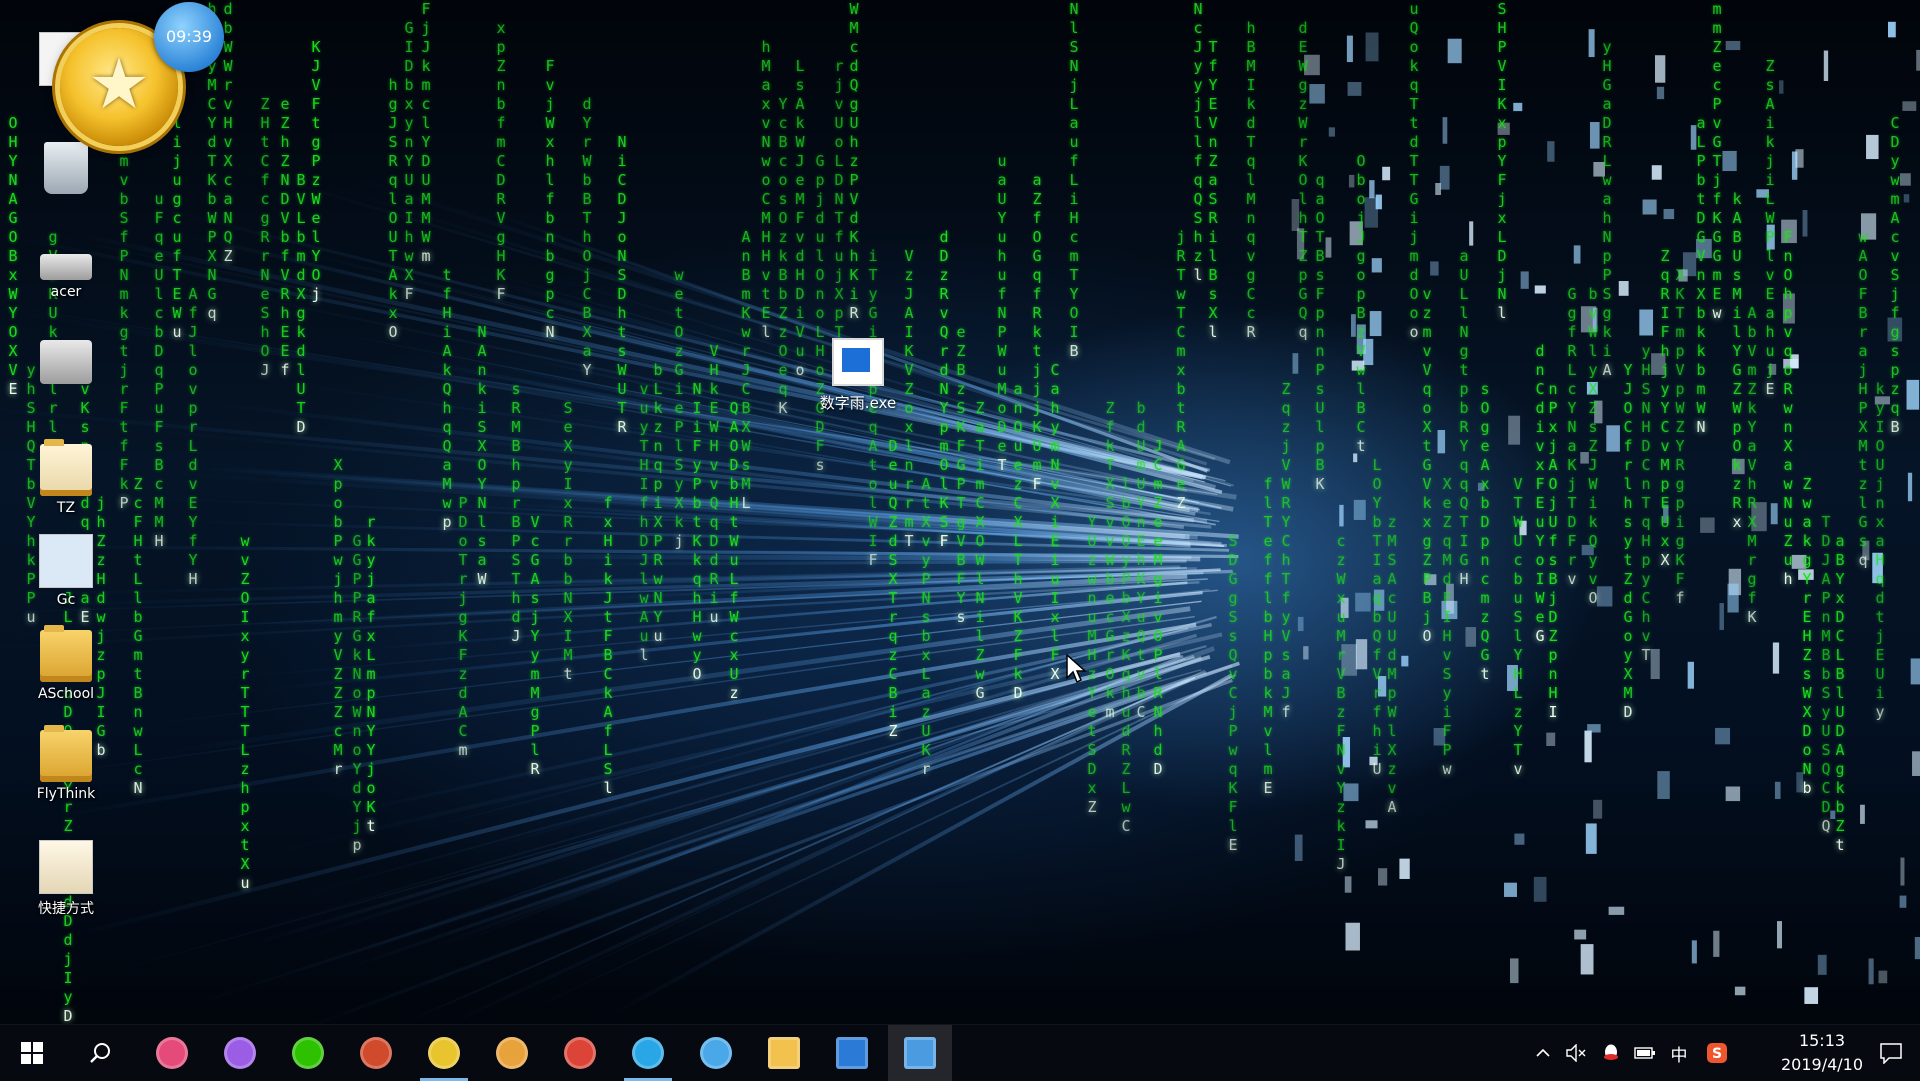  Describe the element at coordinates (1679, 1053) in the screenshot. I see `input-method-button: 中` at that location.